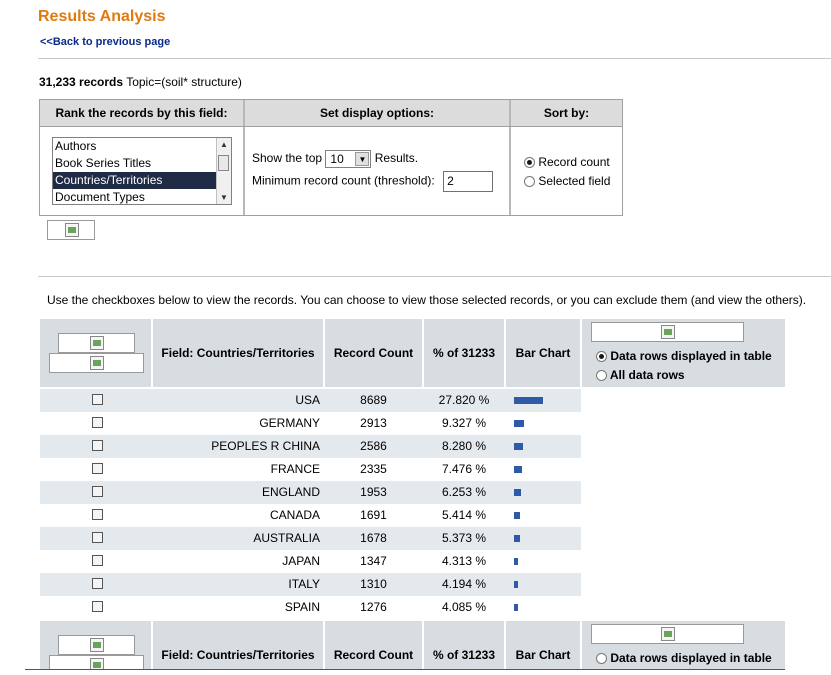 Image resolution: width=831 pixels, height=675 pixels. I want to click on sort-record-count-radio, so click(529, 163).